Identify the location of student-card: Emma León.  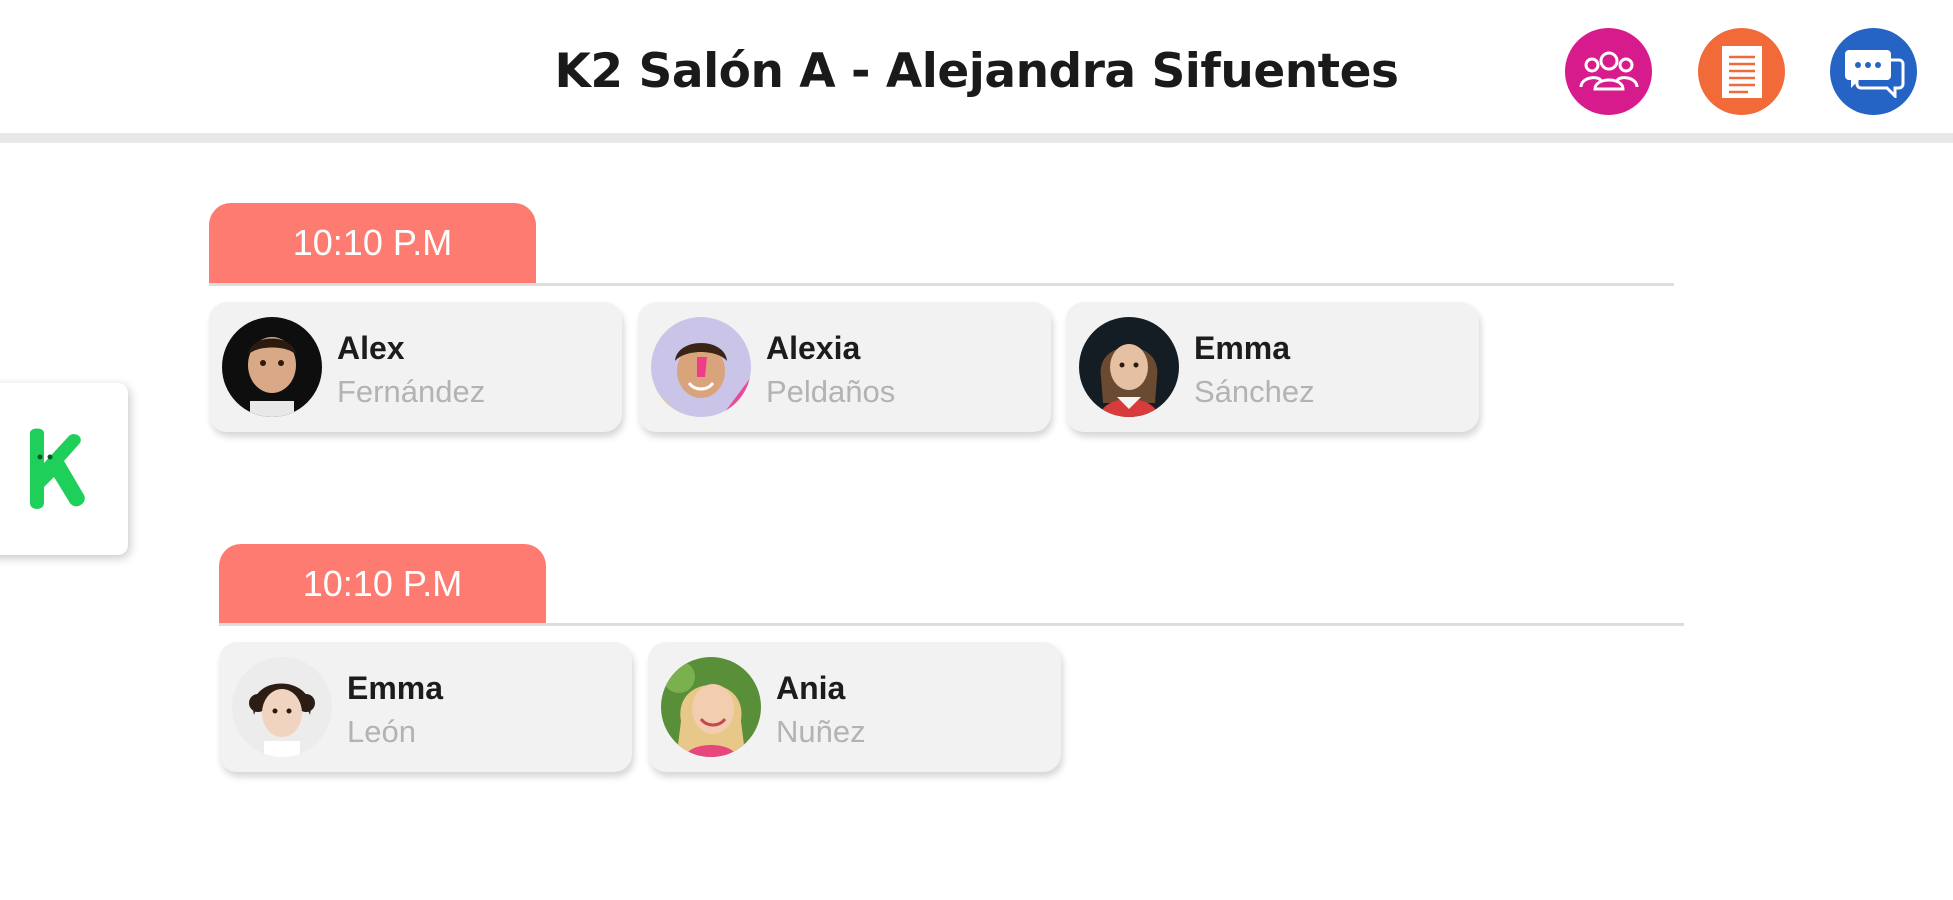
(425, 707).